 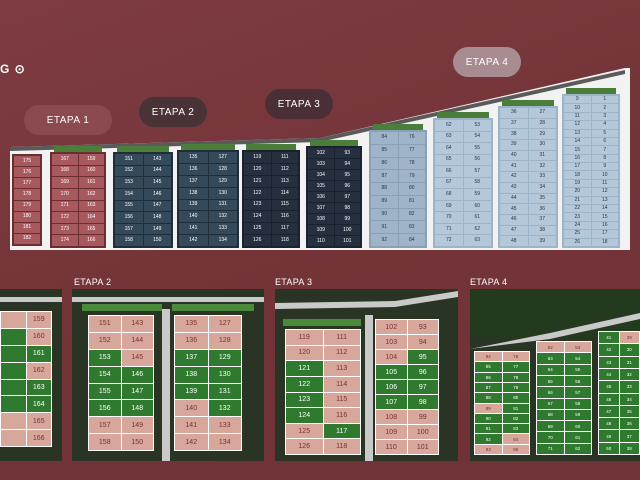 I want to click on lot-cell: 103, so click(x=321, y=164).